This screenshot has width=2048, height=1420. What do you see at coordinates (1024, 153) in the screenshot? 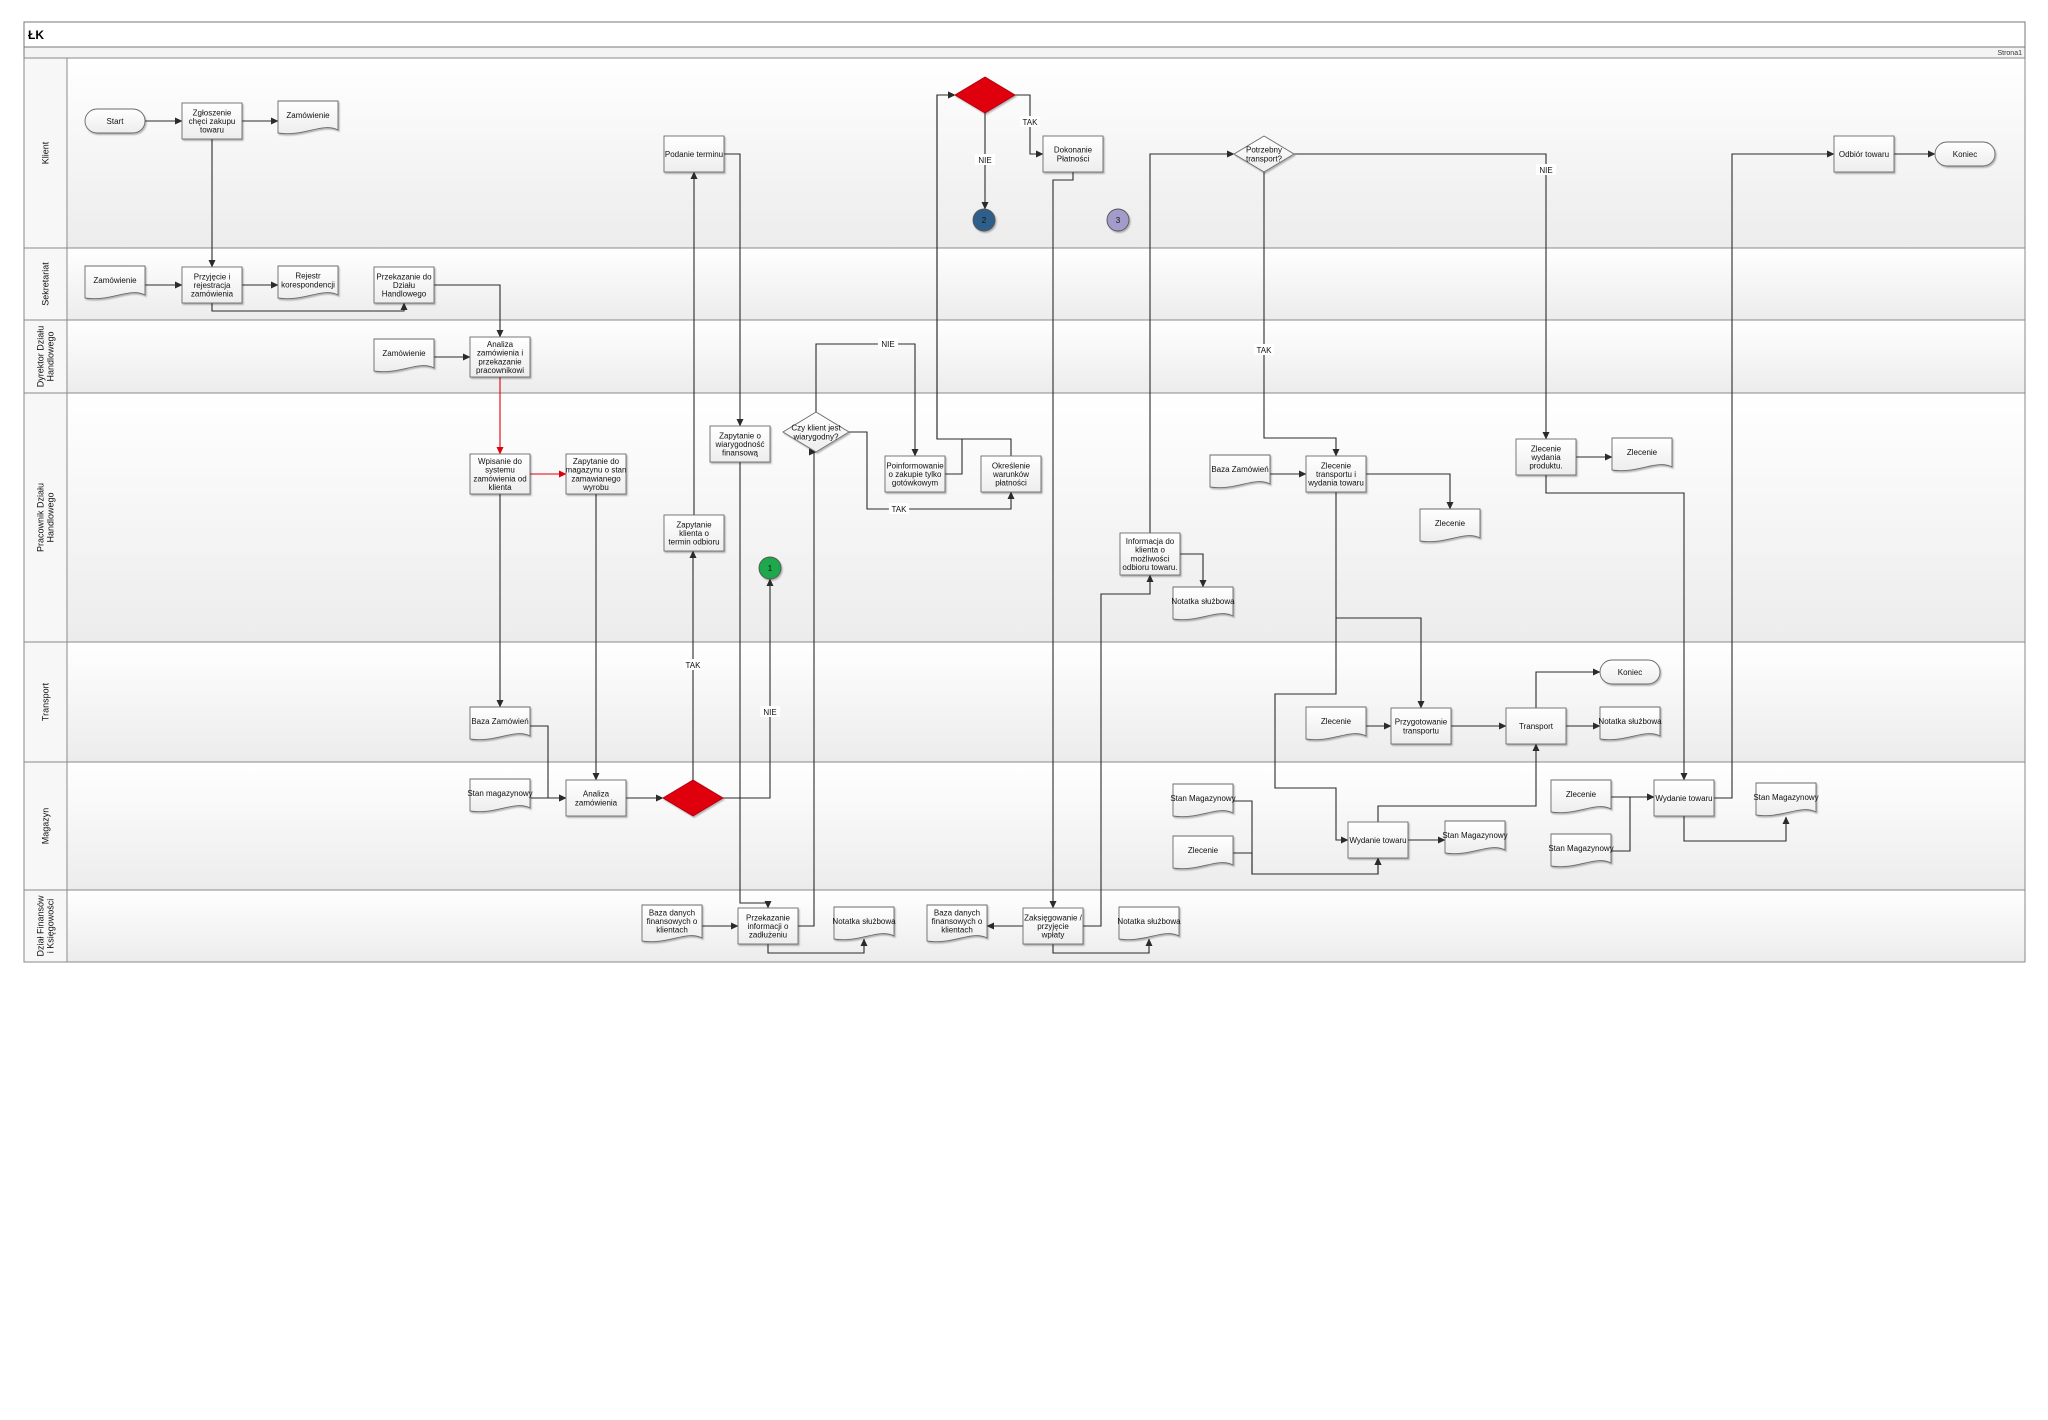
I see `swimlane-klient: Klient` at bounding box center [1024, 153].